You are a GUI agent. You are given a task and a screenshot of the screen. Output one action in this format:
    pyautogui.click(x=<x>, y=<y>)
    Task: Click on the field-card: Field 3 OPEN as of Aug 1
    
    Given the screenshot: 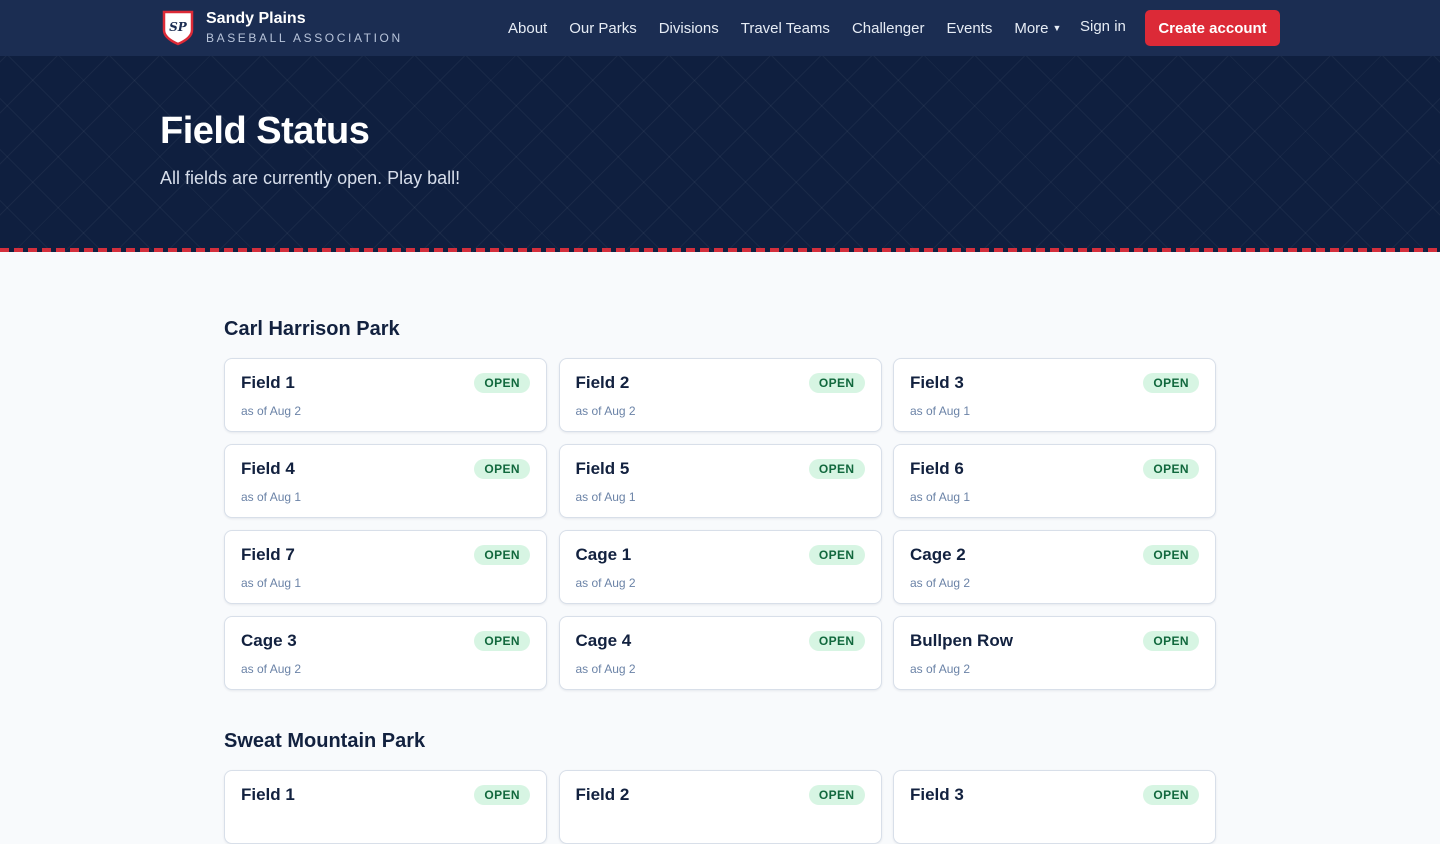 What is the action you would take?
    pyautogui.click(x=1054, y=395)
    